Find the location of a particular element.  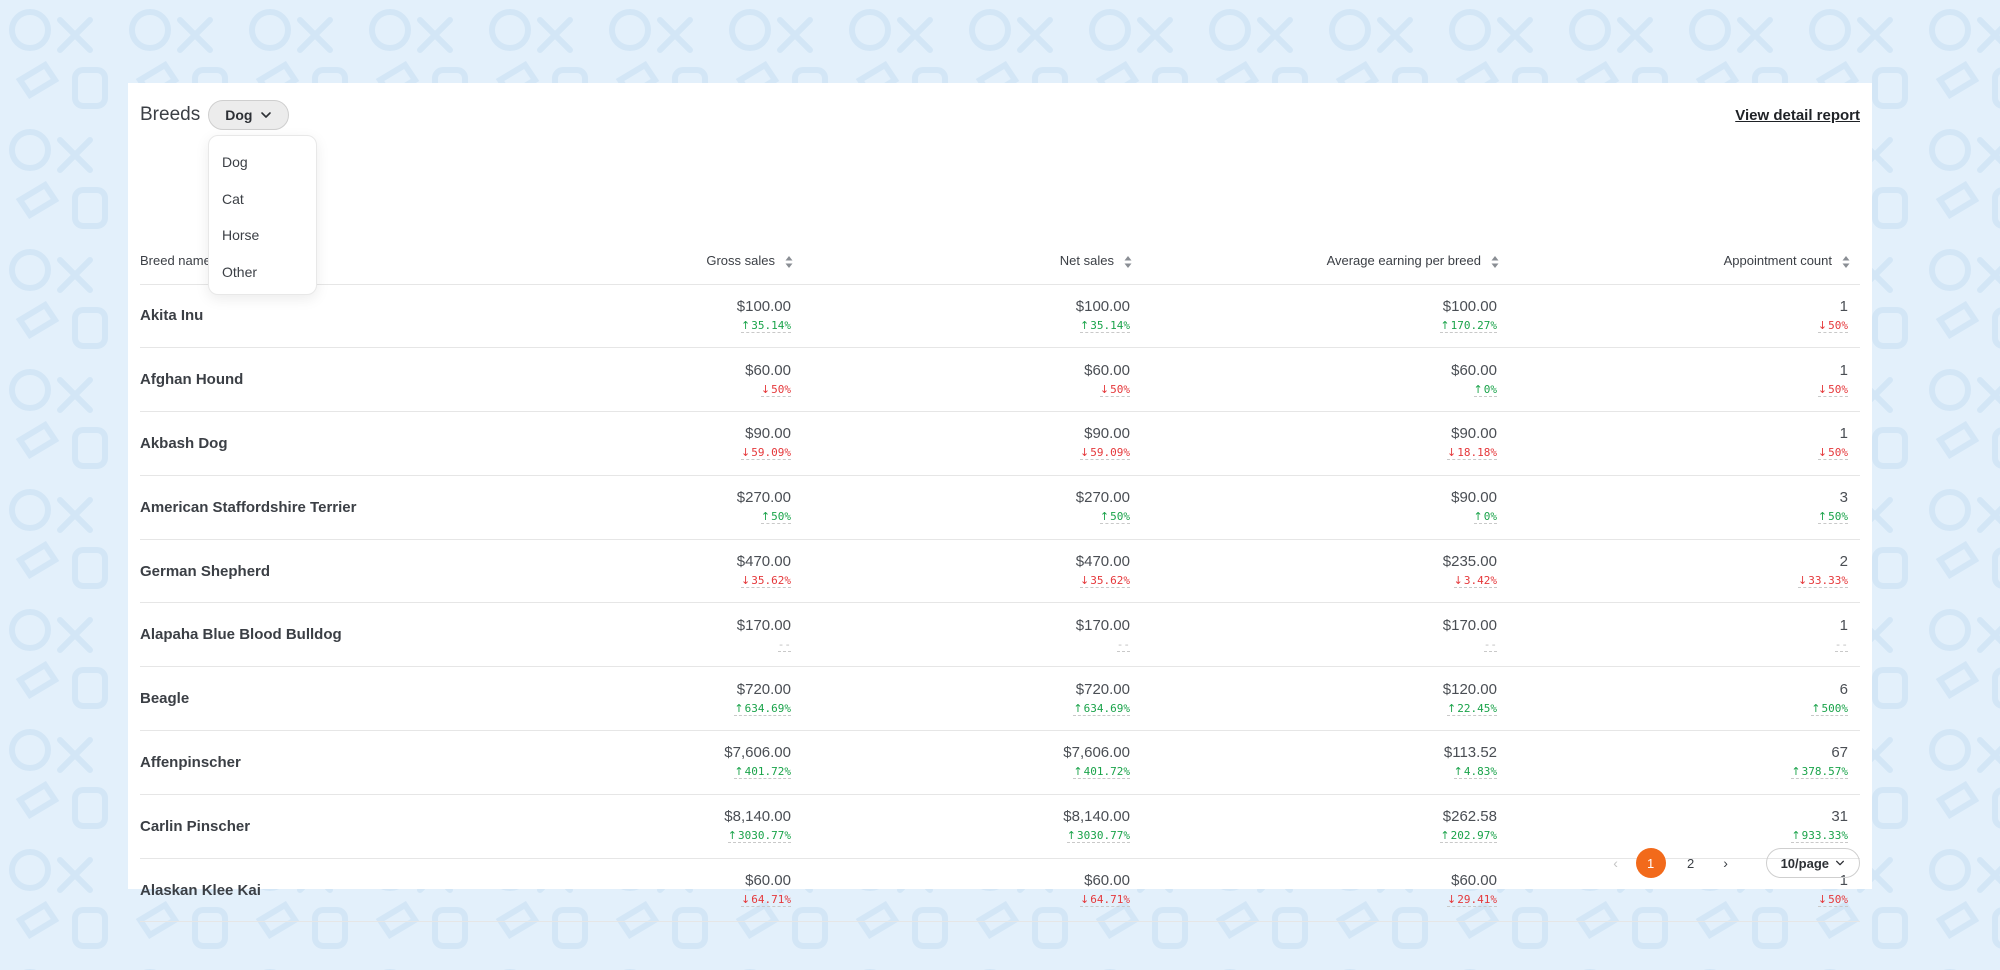

metric-cell: $60.00 ↓50% is located at coordinates (972, 380).